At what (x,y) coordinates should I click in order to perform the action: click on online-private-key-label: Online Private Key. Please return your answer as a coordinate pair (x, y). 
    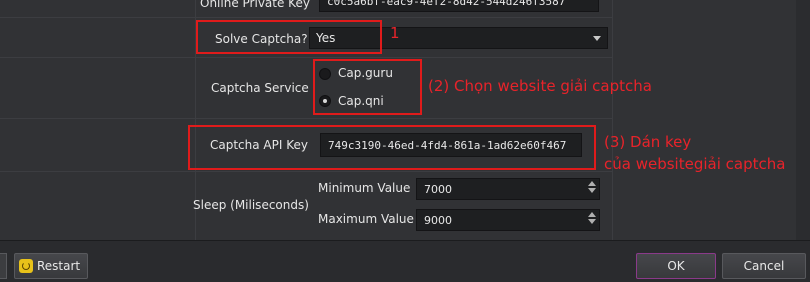
    Looking at the image, I should click on (255, 5).